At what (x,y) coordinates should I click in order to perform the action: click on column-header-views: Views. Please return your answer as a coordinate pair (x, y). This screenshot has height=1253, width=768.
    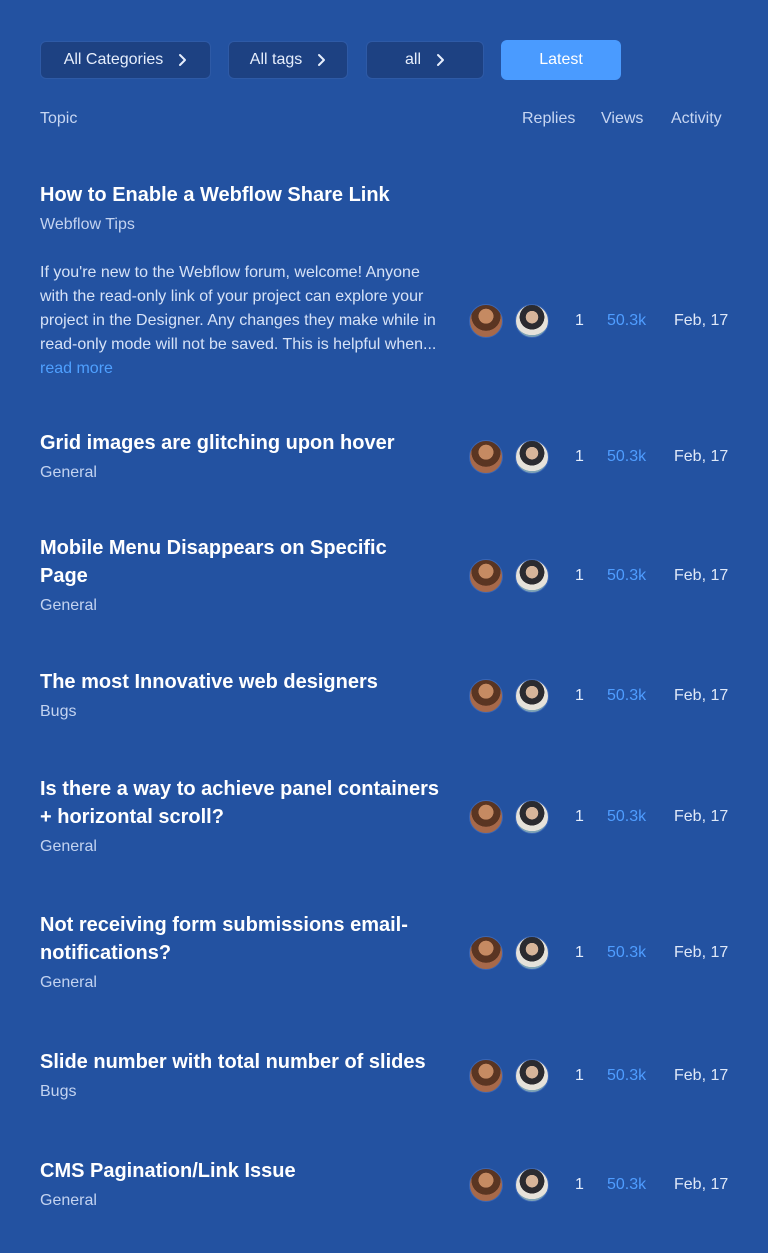
    Looking at the image, I should click on (622, 119).